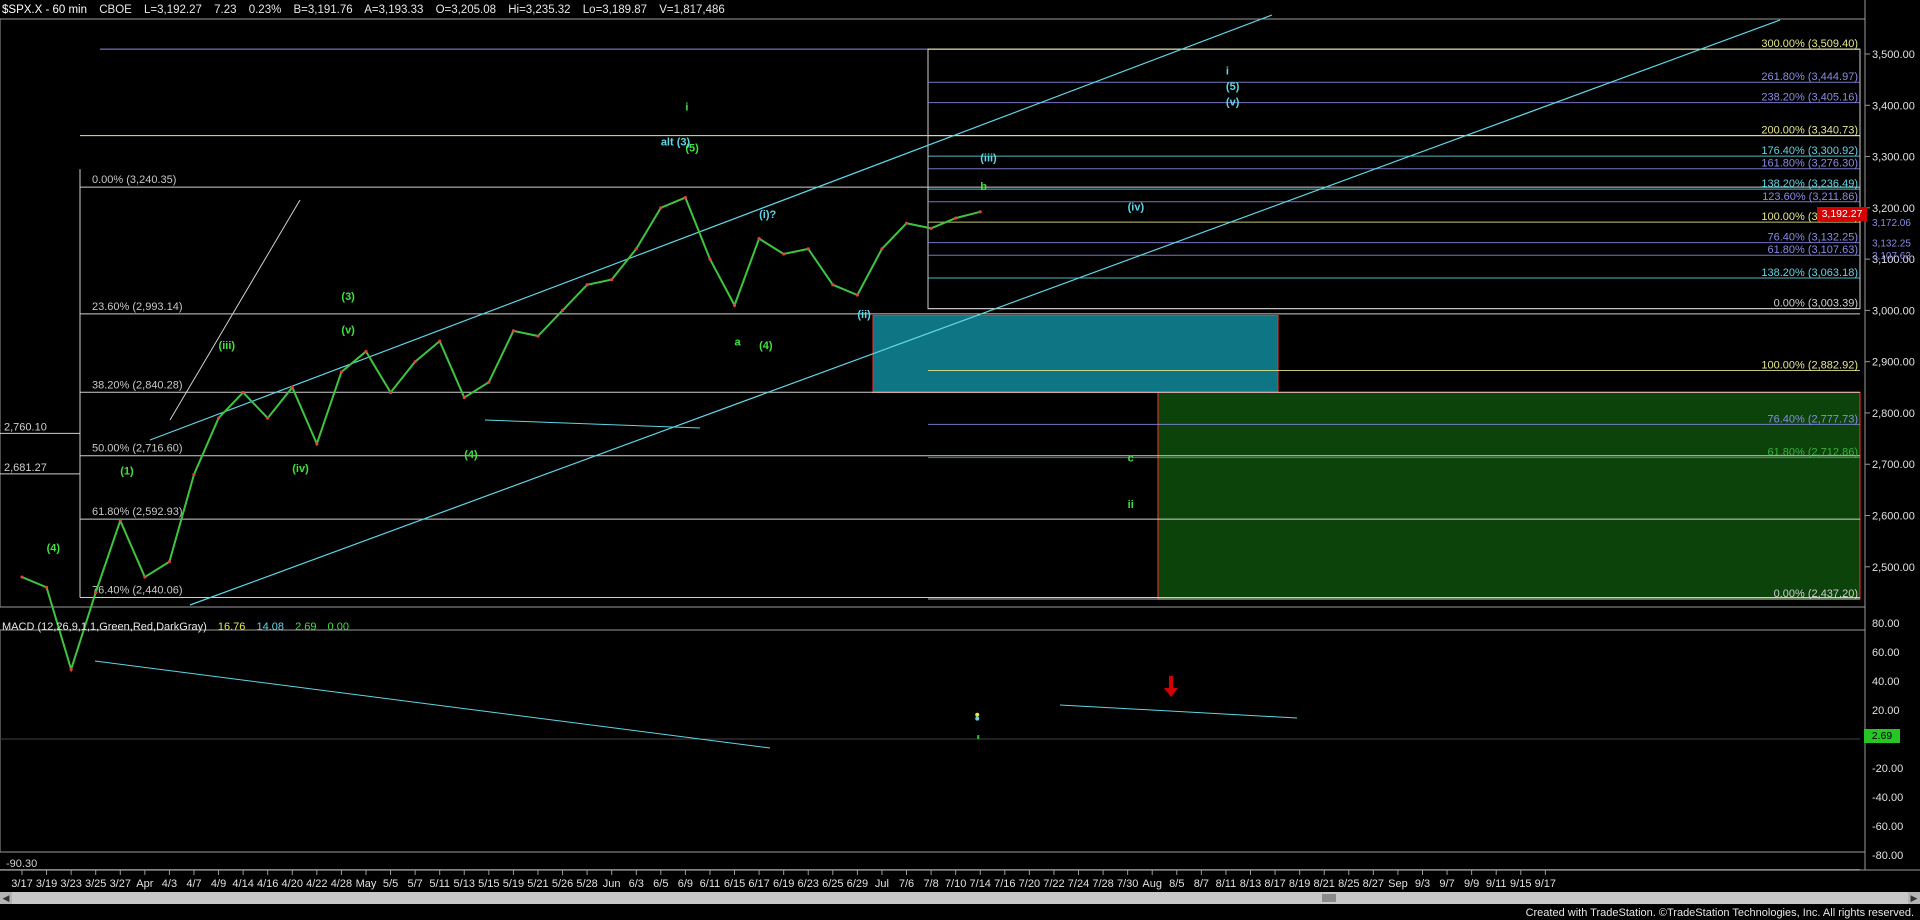  What do you see at coordinates (1887, 827) in the screenshot?
I see `macd-axis-label: -60.00` at bounding box center [1887, 827].